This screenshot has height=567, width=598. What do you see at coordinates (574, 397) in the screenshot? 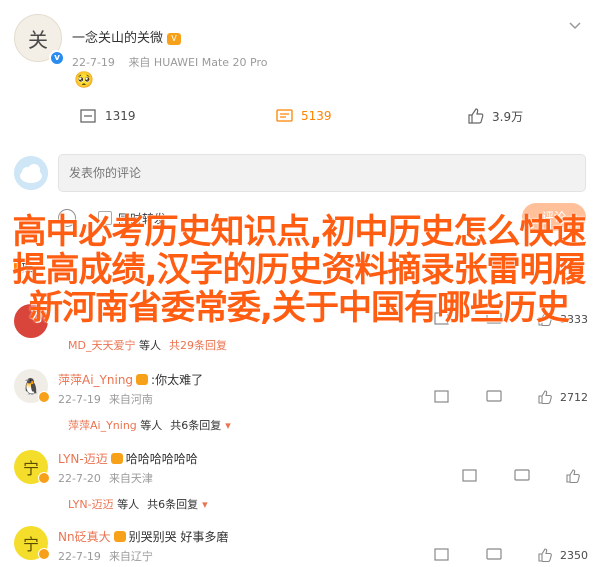
I see `comment-like-count: 2712` at bounding box center [574, 397].